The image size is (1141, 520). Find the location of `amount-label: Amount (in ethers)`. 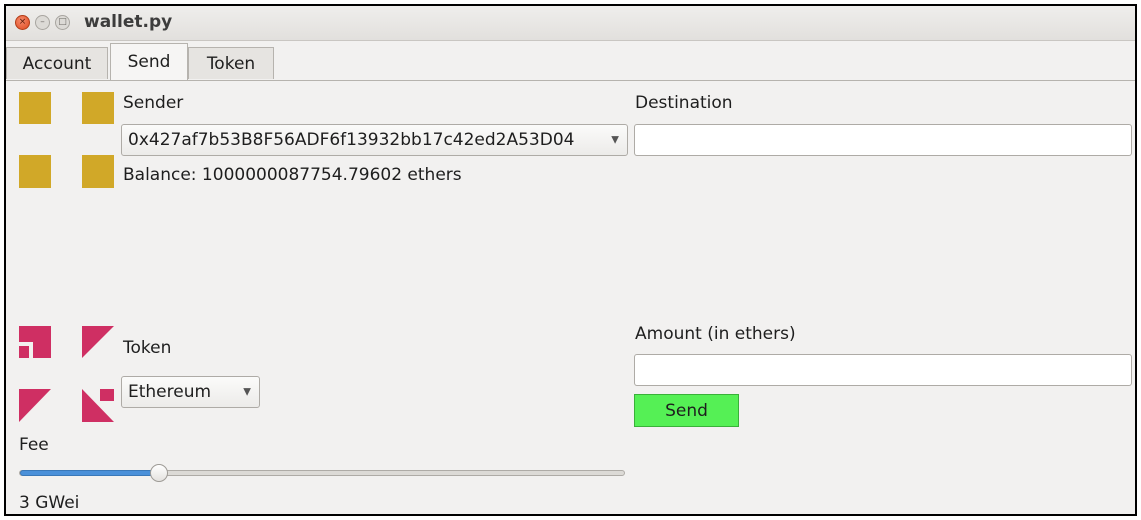

amount-label: Amount (in ethers) is located at coordinates (715, 334).